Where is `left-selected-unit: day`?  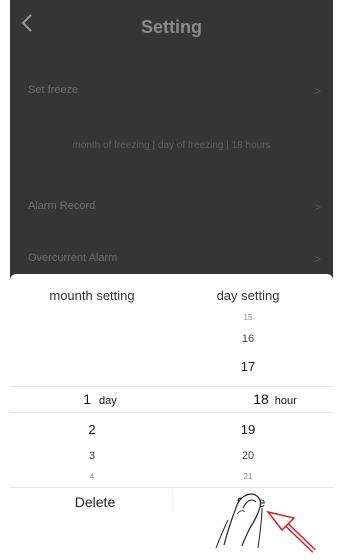
left-selected-unit: day is located at coordinates (107, 401).